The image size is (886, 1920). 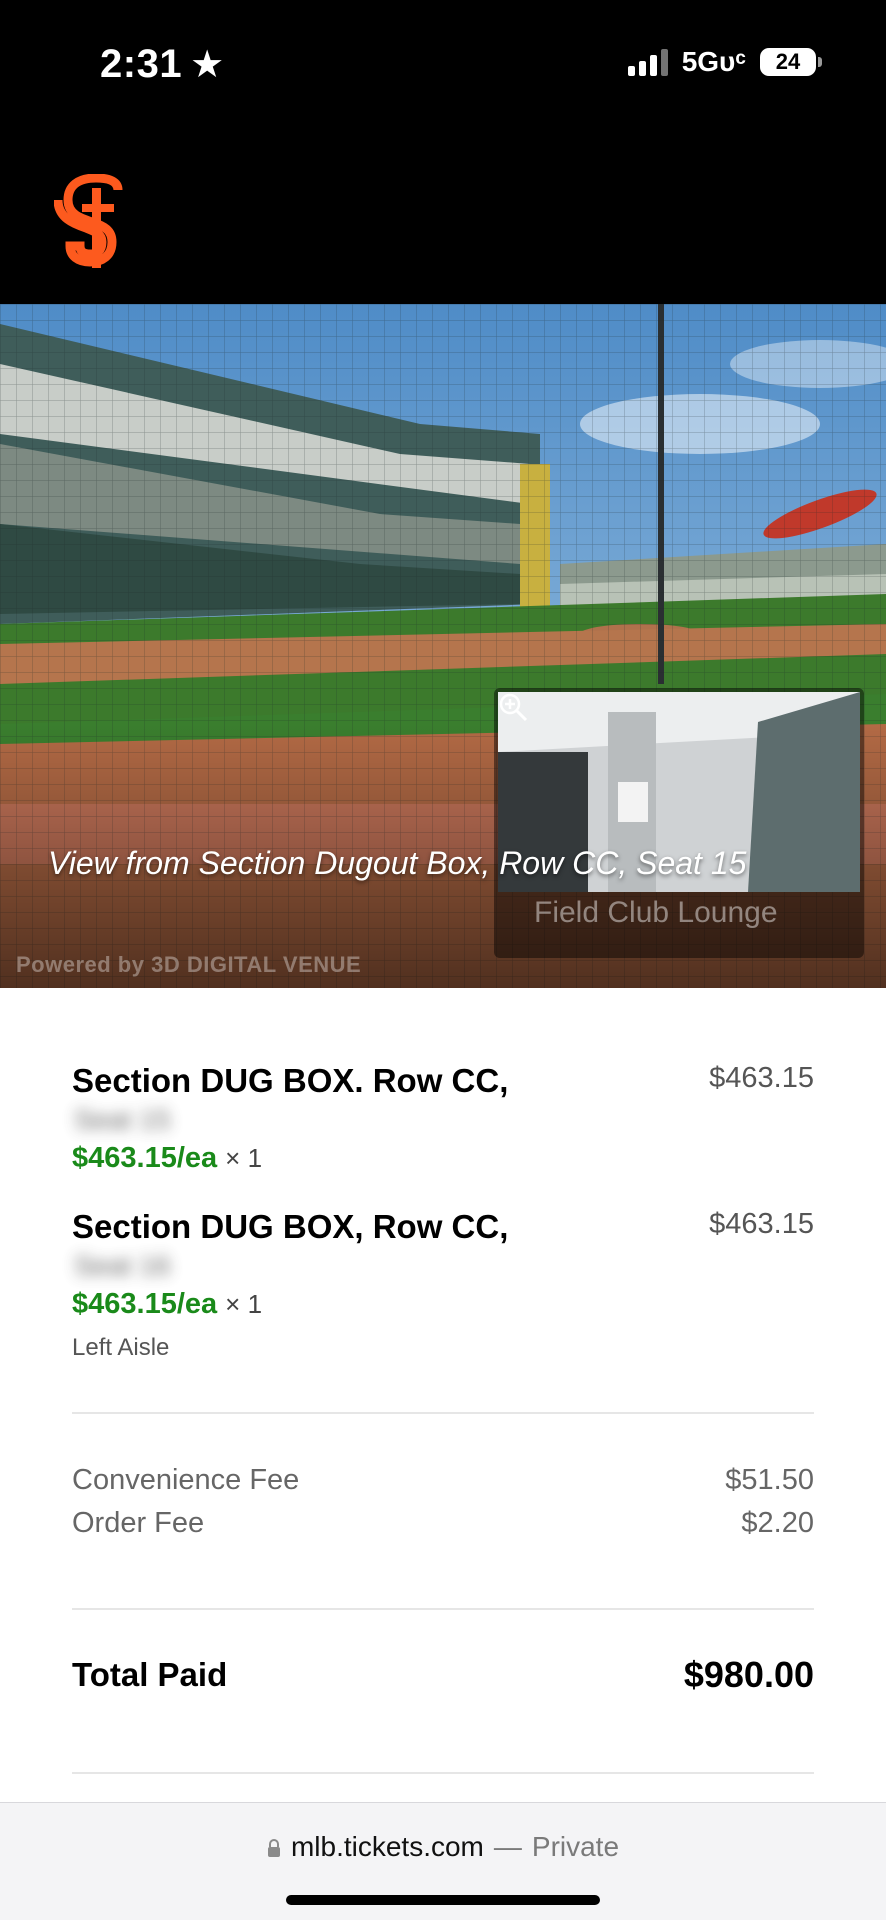 I want to click on battery-icon: 24, so click(x=791, y=62).